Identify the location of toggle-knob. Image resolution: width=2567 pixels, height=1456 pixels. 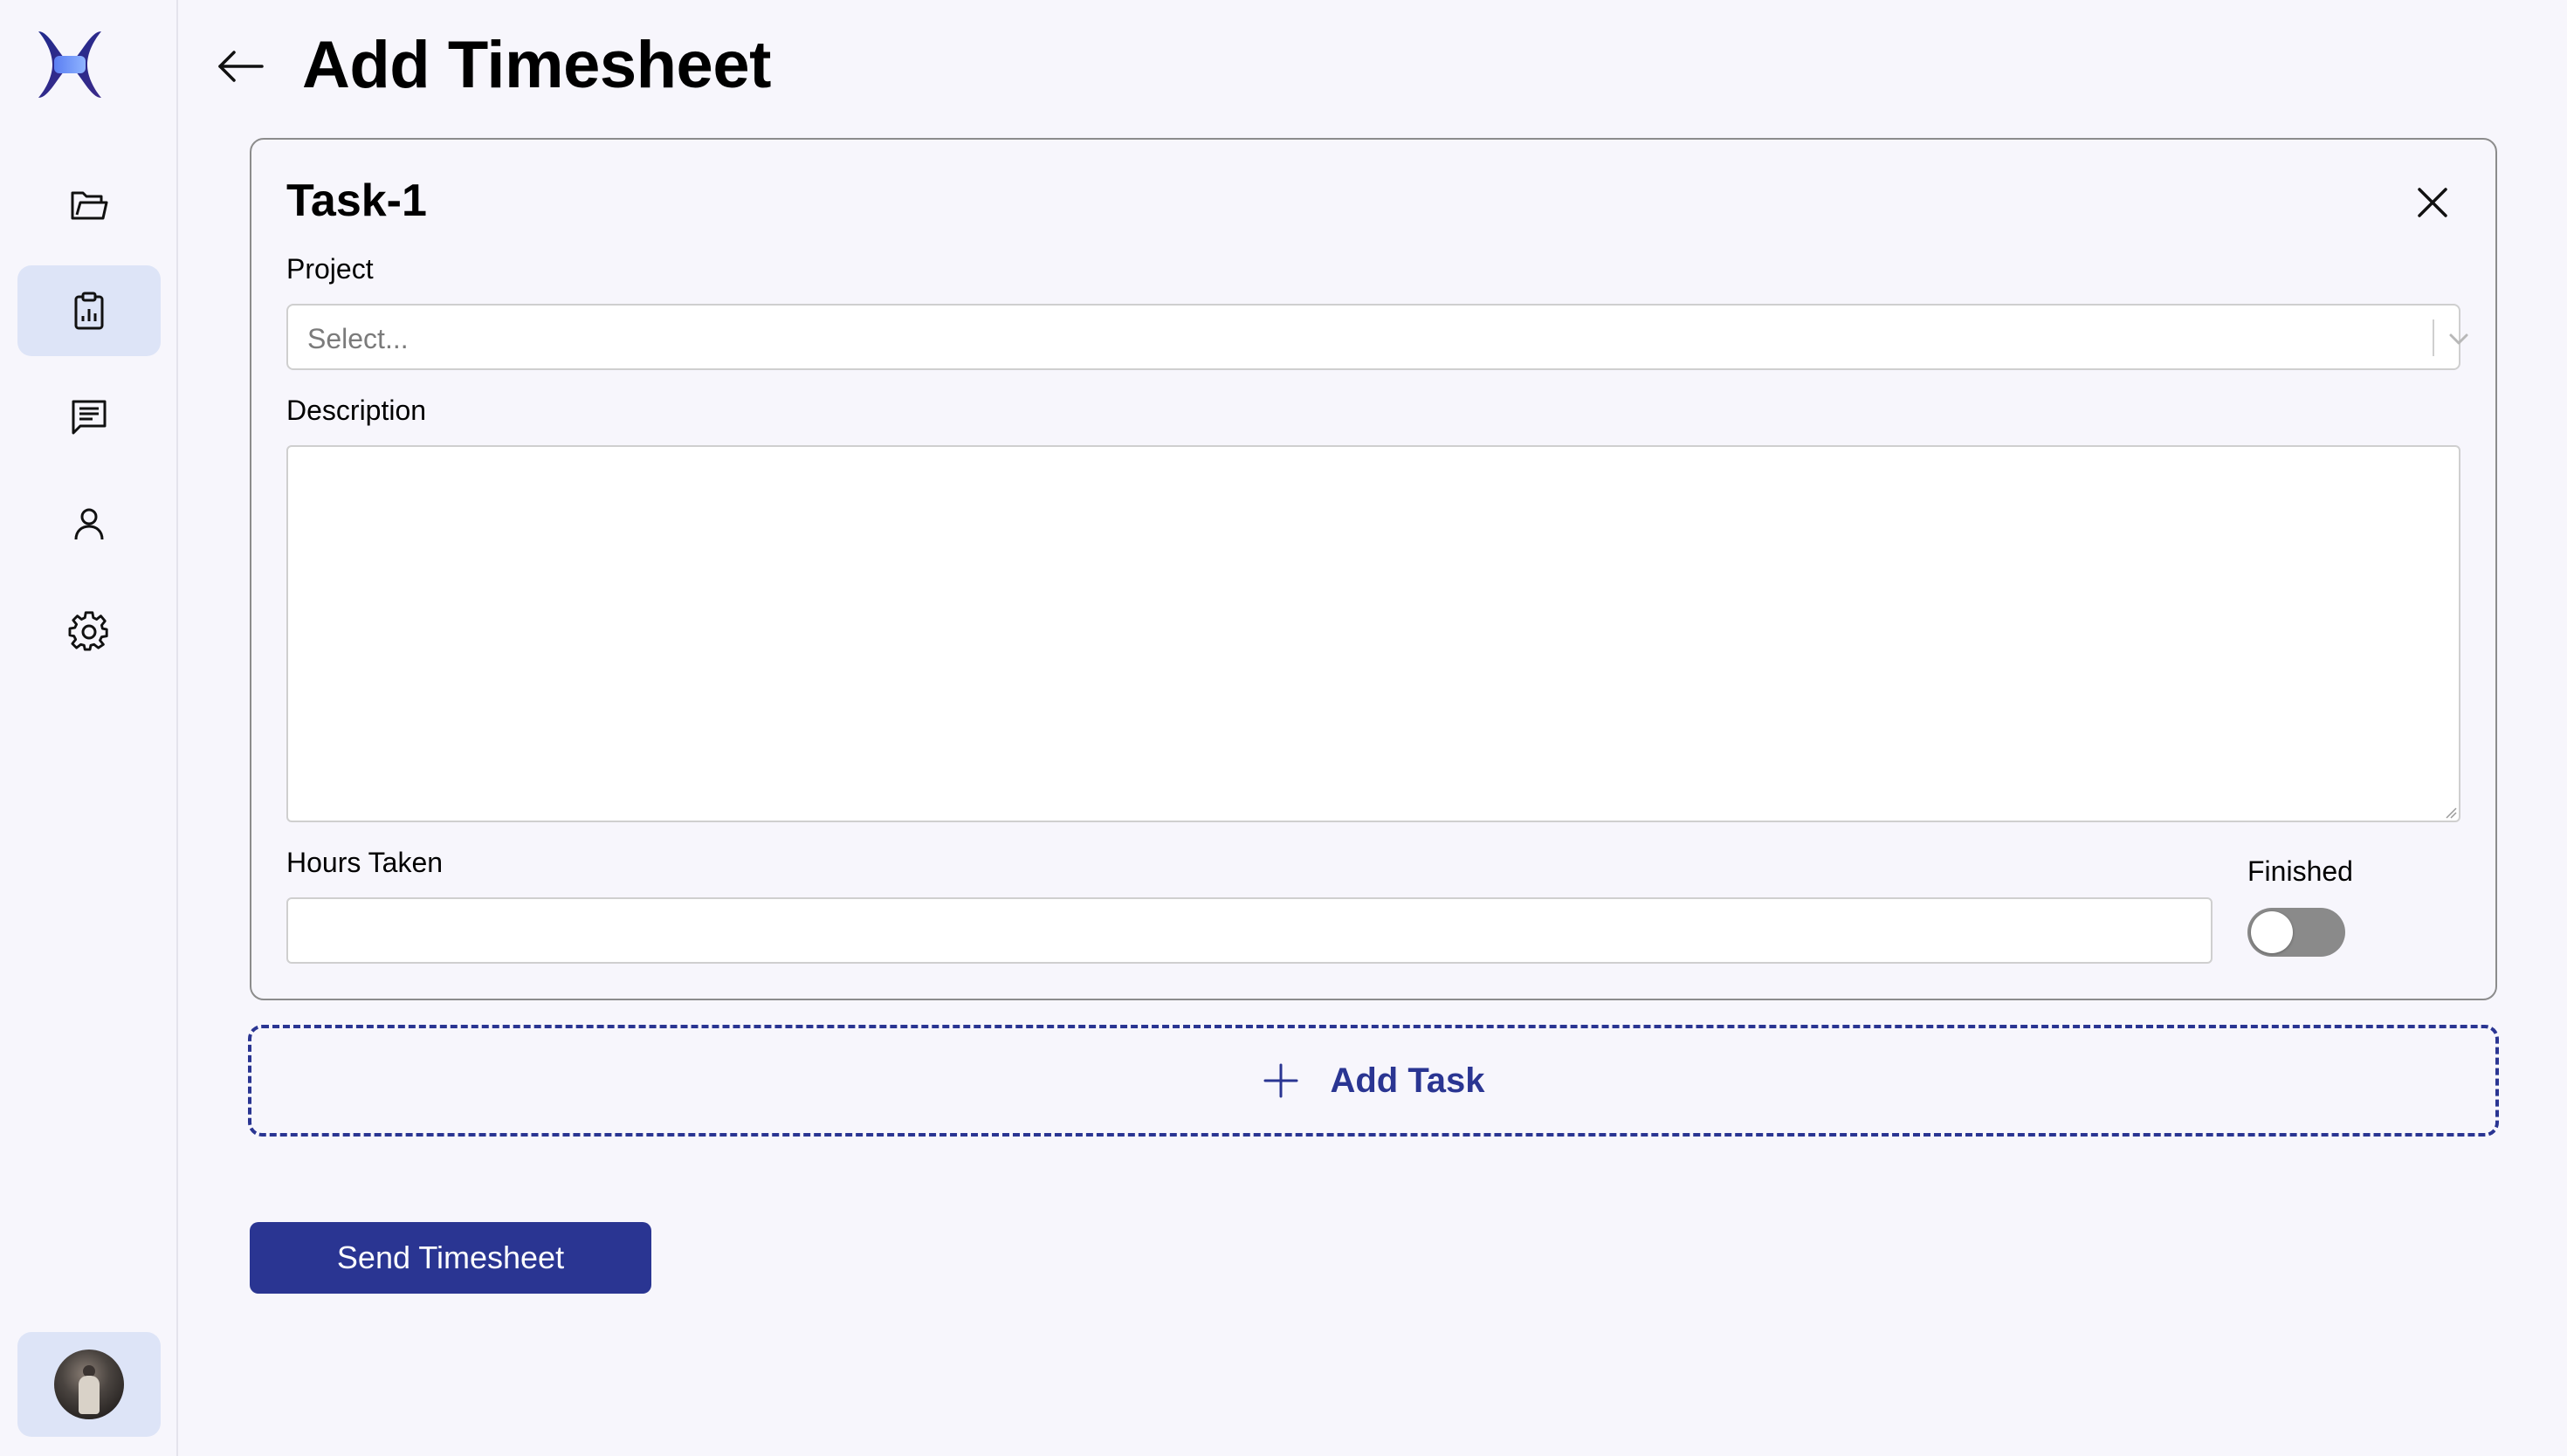
(2272, 932).